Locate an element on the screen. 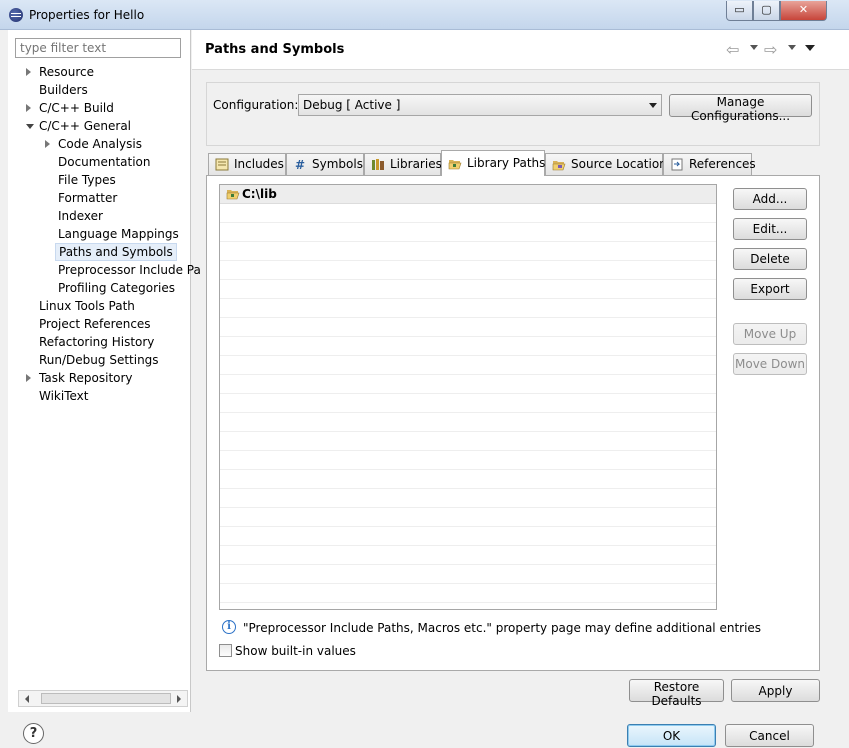 The height and width of the screenshot is (748, 849). tab-references: References is located at coordinates (709, 164).